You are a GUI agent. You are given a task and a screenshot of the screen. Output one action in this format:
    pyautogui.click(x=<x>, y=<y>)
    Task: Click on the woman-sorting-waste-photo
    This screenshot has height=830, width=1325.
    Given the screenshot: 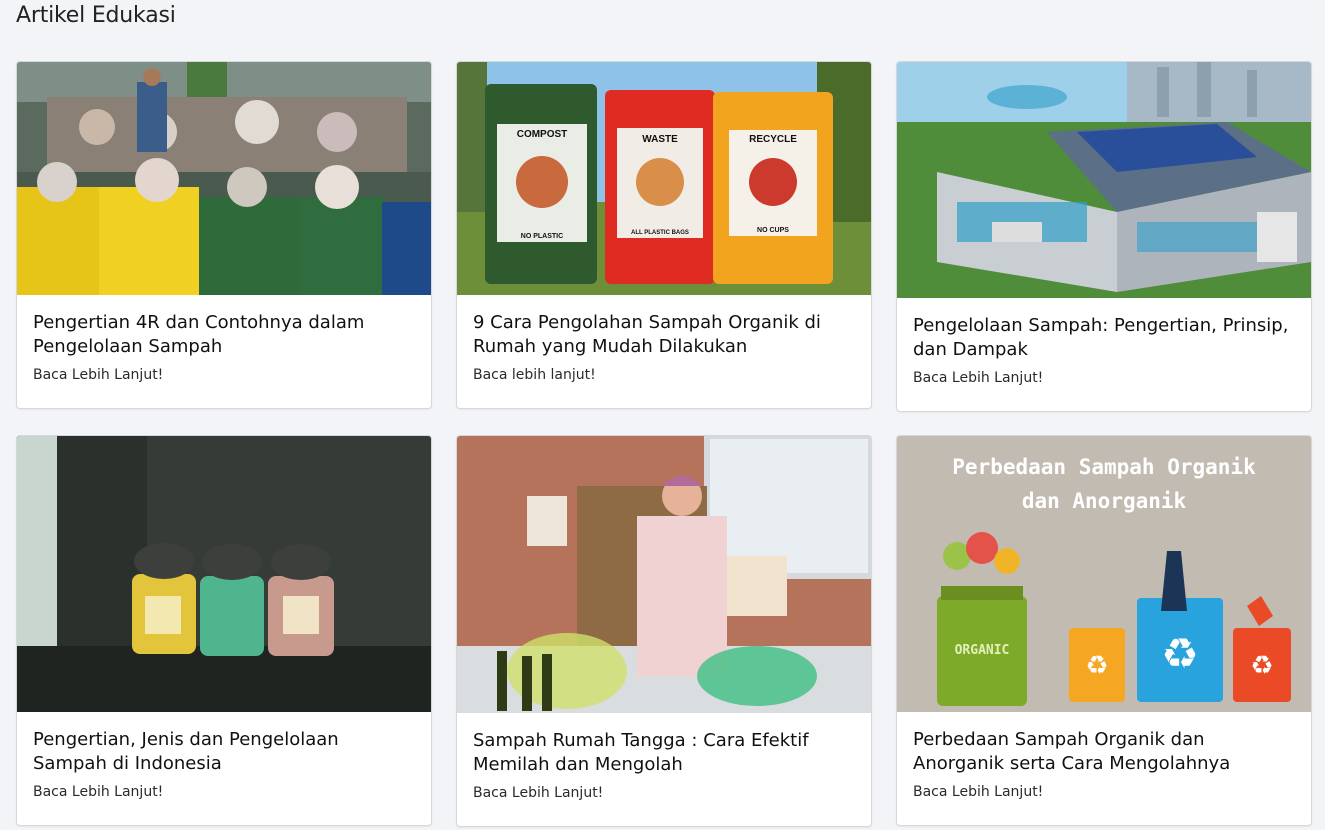 What is the action you would take?
    pyautogui.click(x=664, y=574)
    